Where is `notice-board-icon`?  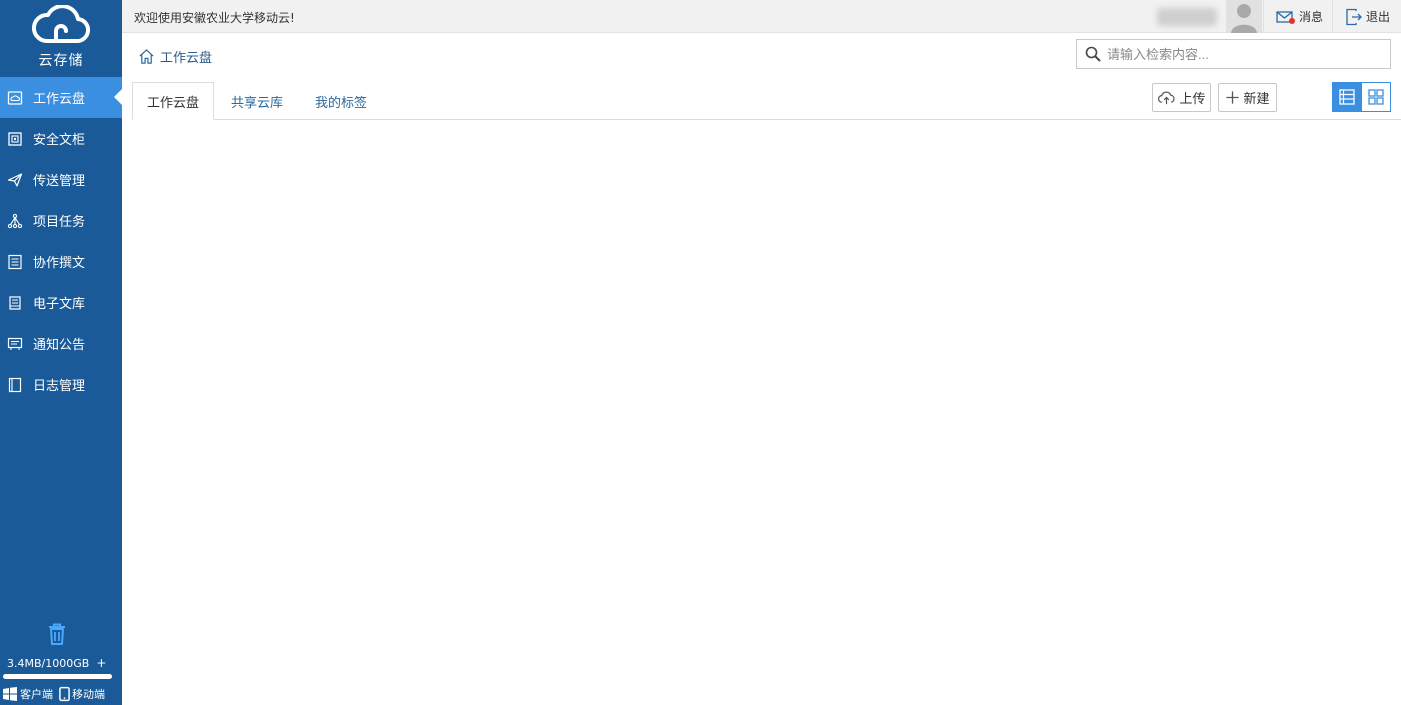 notice-board-icon is located at coordinates (15, 344).